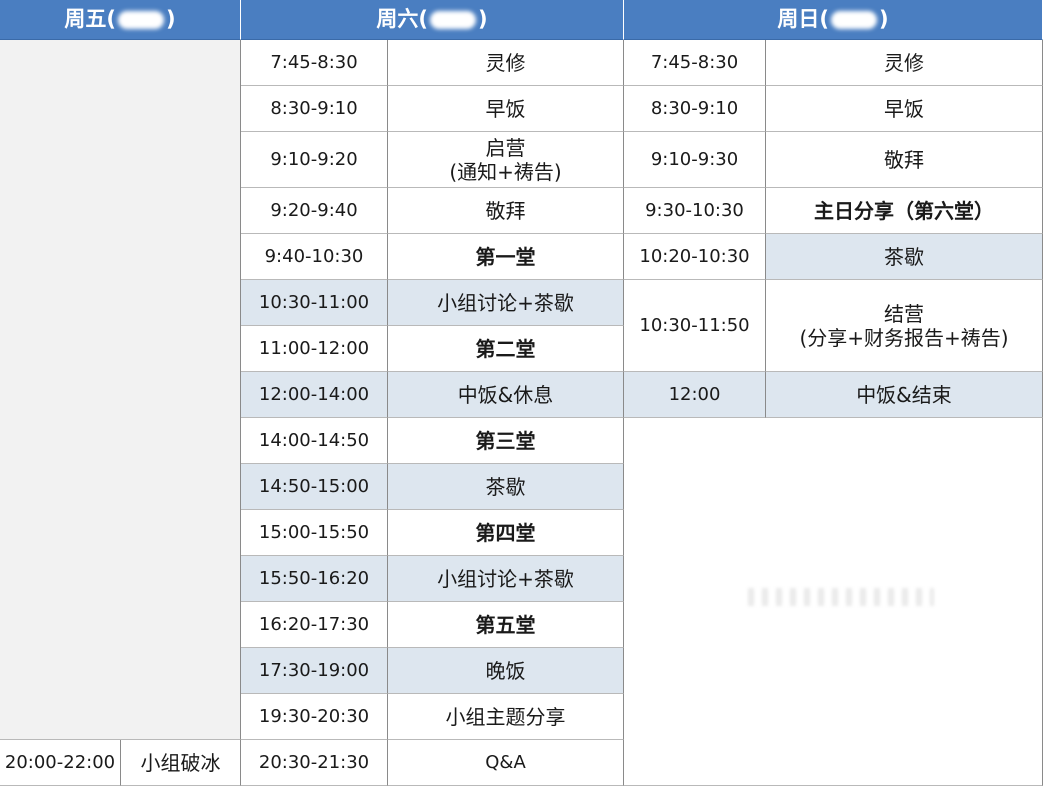 The image size is (1047, 788). What do you see at coordinates (506, 257) in the screenshot?
I see `sat-event: 第一堂` at bounding box center [506, 257].